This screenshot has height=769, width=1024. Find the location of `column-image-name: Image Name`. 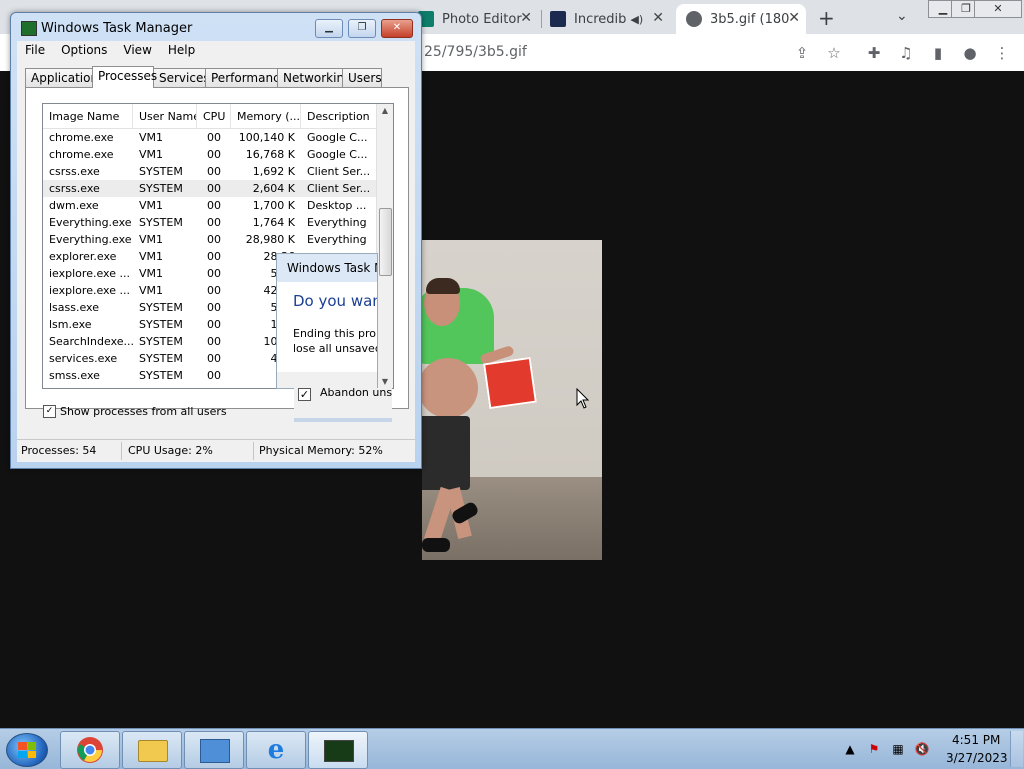

column-image-name: Image Name is located at coordinates (88, 116).